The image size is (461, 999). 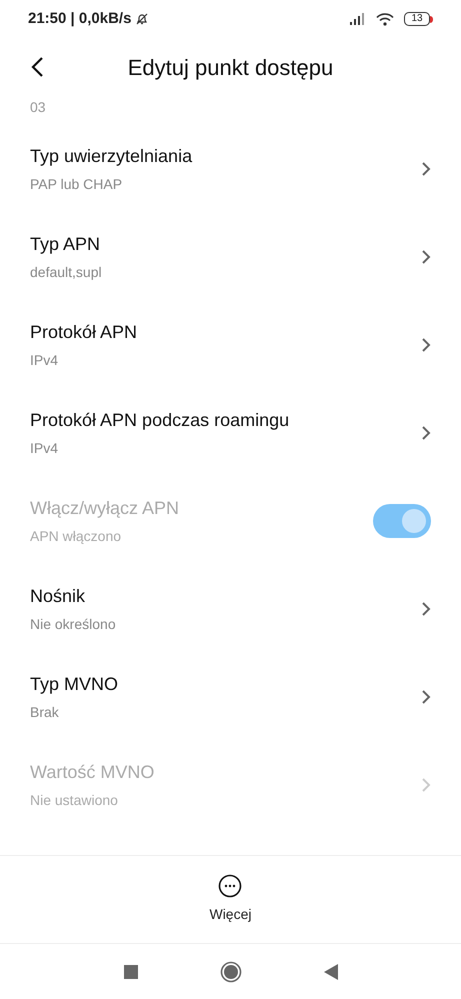 I want to click on setting-value: Brak, so click(x=45, y=712).